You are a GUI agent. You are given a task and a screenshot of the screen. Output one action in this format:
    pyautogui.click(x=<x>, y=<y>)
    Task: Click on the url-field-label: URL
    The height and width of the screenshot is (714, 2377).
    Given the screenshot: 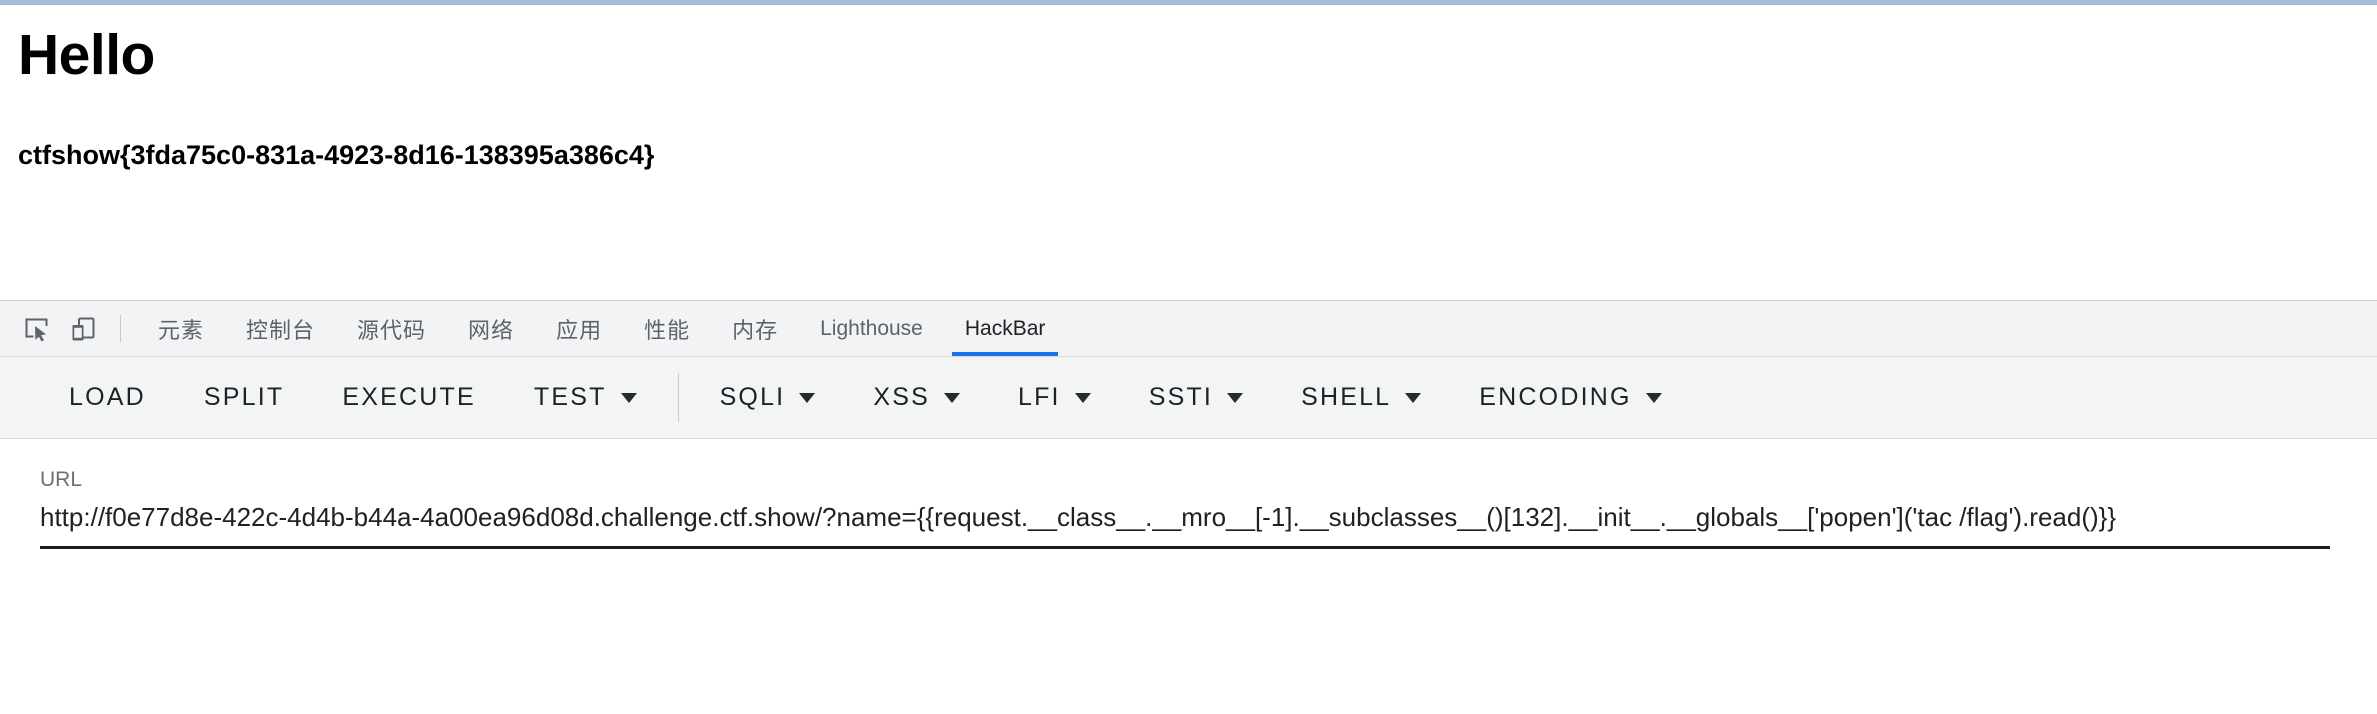 What is the action you would take?
    pyautogui.click(x=61, y=479)
    